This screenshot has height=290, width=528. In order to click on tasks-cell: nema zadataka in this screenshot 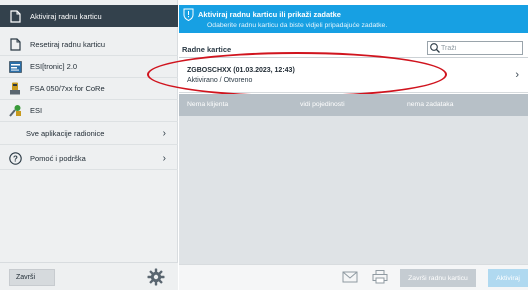, I will do `click(430, 104)`.